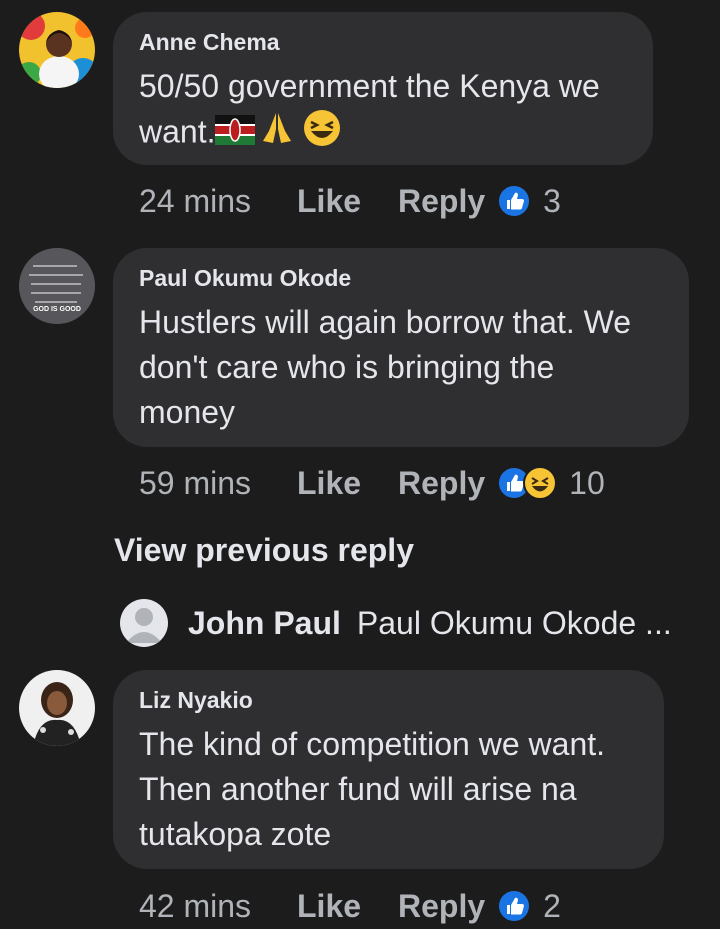 This screenshot has width=720, height=929. Describe the element at coordinates (277, 134) in the screenshot. I see `folded-hands-icon` at that location.